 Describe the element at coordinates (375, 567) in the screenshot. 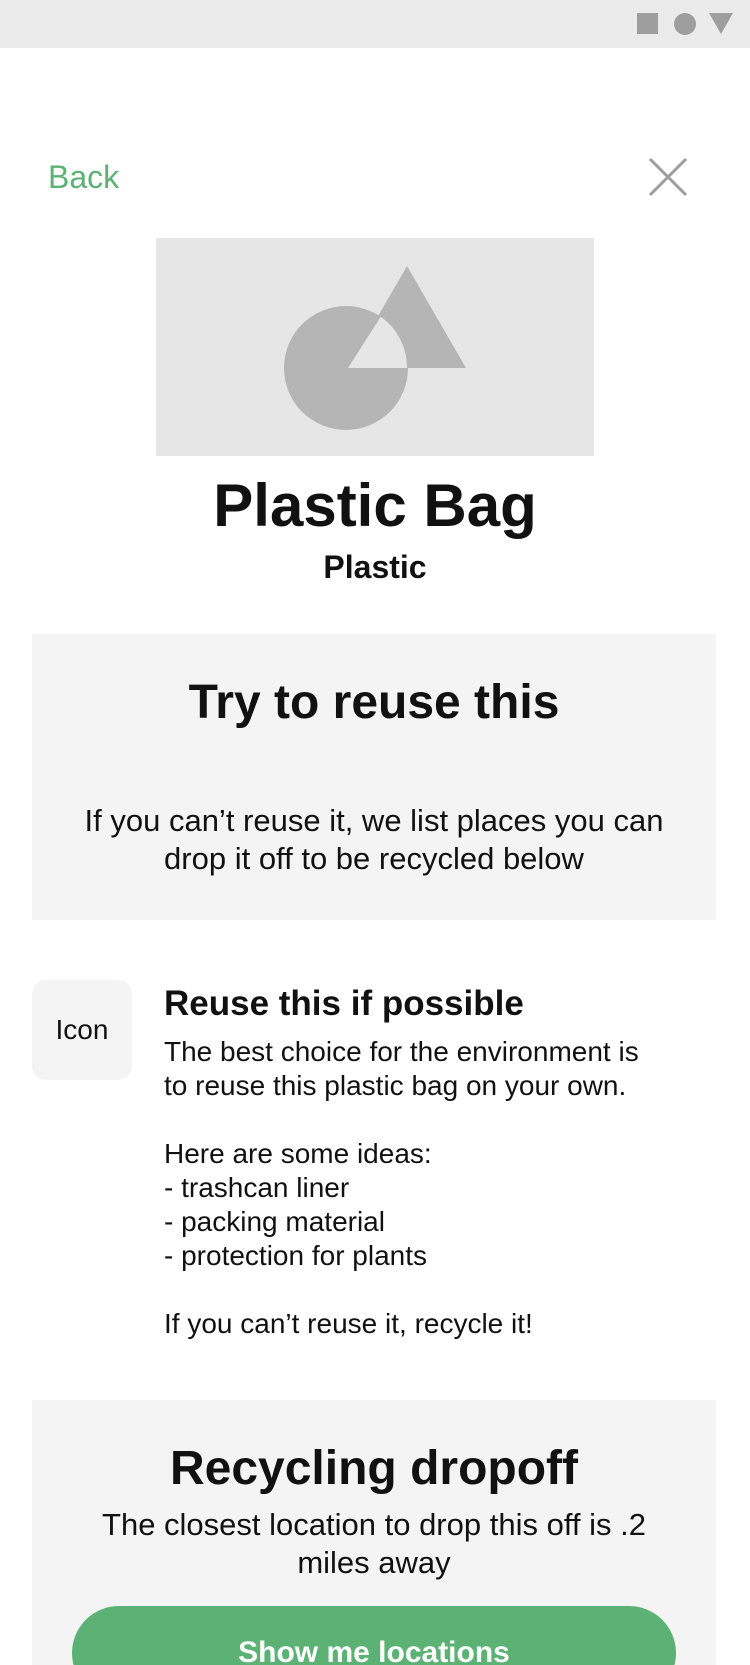

I see `item-category: Plastic` at that location.